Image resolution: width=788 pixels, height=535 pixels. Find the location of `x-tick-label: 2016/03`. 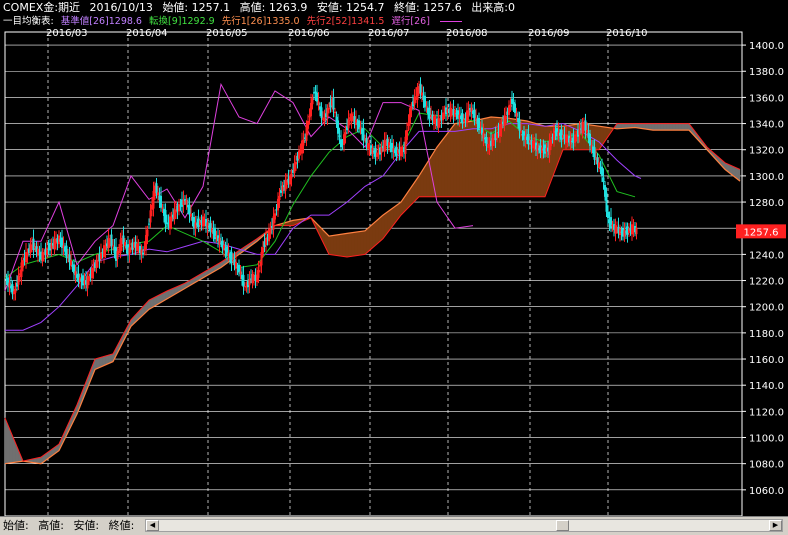

x-tick-label: 2016/03 is located at coordinates (67, 33).